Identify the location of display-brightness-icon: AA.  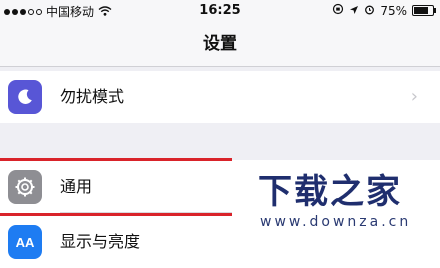
(25, 242).